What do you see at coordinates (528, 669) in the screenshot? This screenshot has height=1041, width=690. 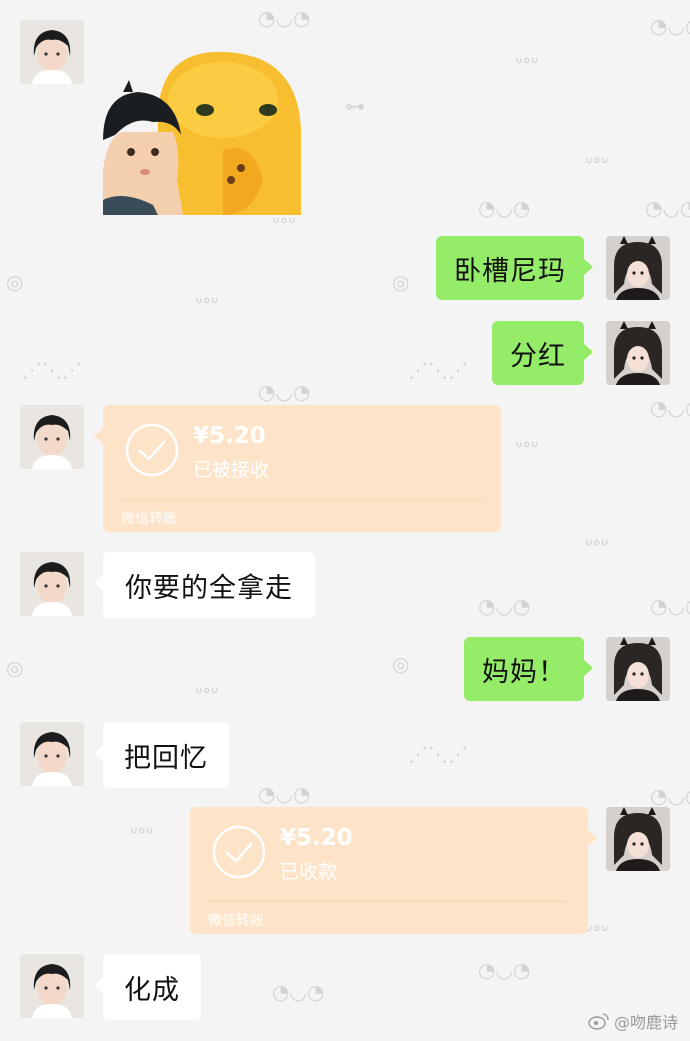 I see `chat-bubble-sent: 妈妈！` at bounding box center [528, 669].